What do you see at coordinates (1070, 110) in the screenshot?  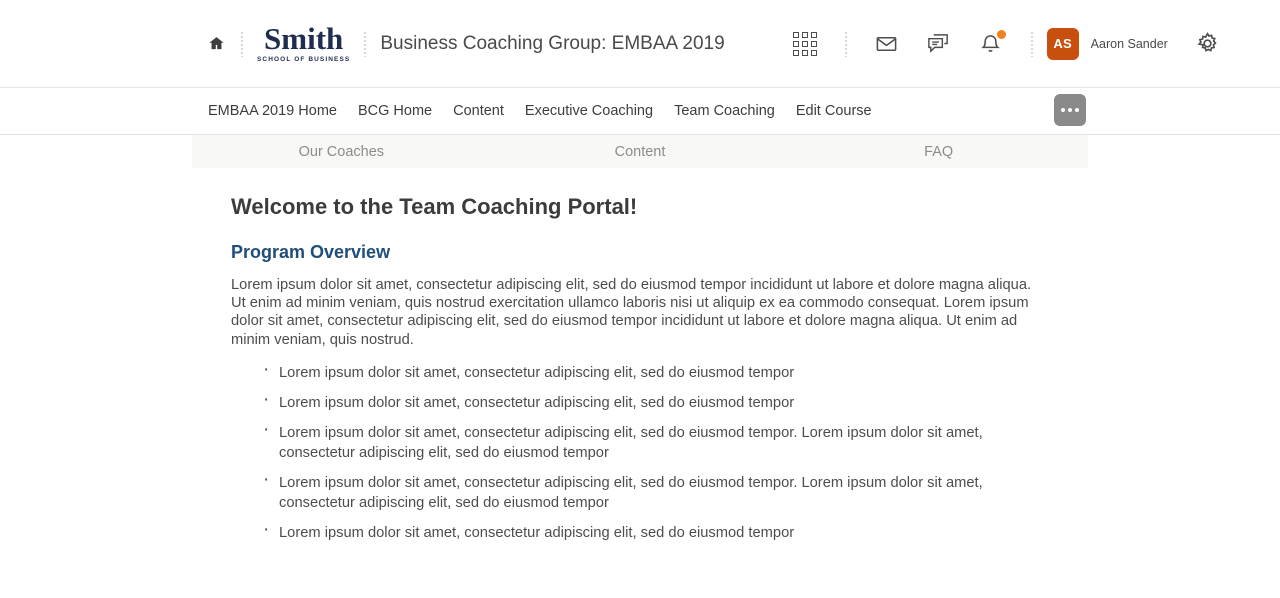 I see `more-options-button` at bounding box center [1070, 110].